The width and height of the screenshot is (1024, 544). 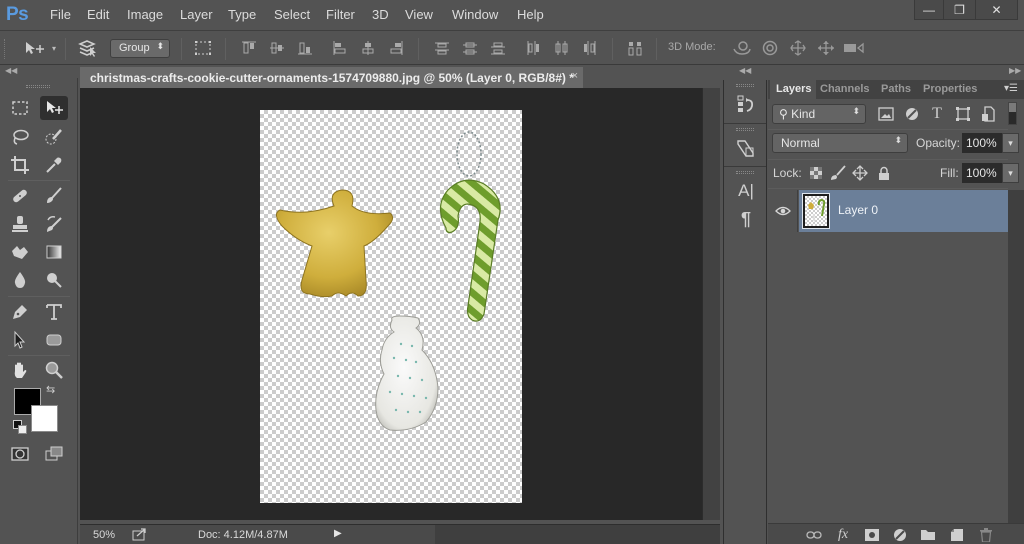 What do you see at coordinates (798, 48) in the screenshot?
I see `3d-drag-icon` at bounding box center [798, 48].